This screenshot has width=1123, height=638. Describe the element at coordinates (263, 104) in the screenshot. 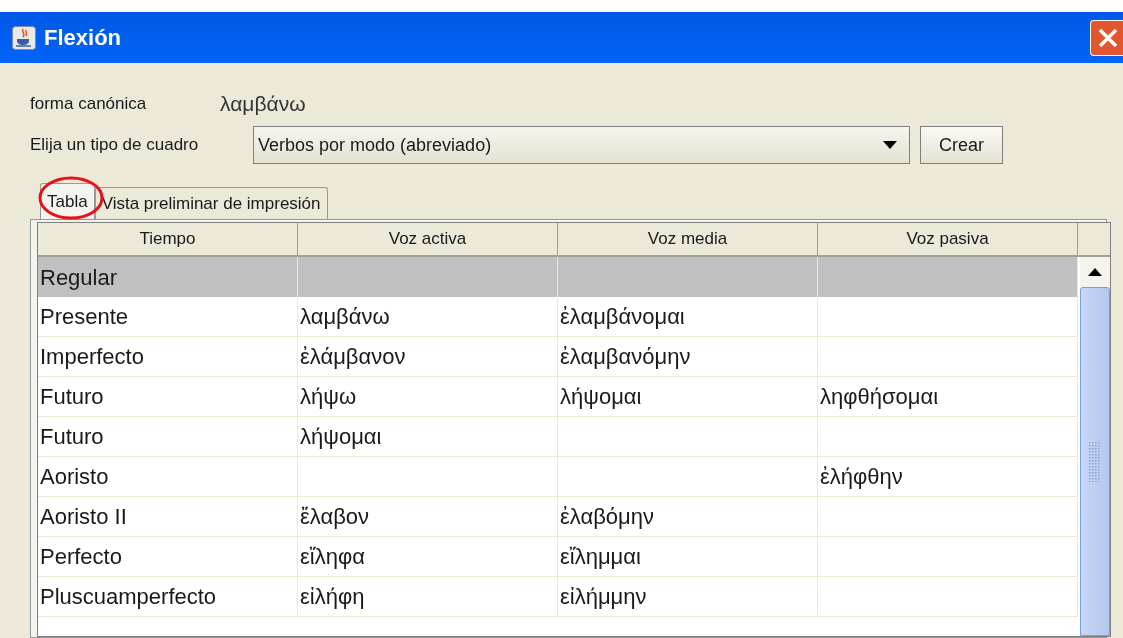

I see `canonical-form: λαμβάνω` at that location.